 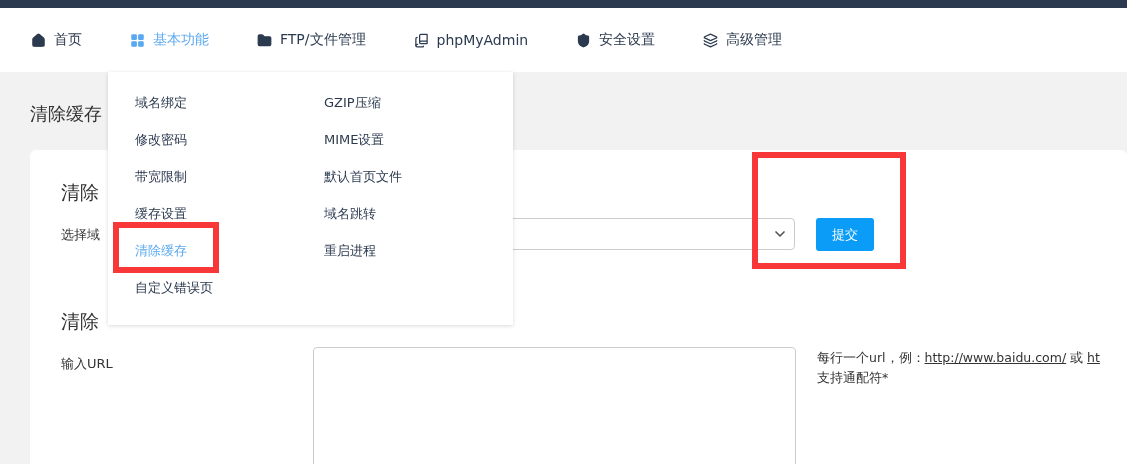 What do you see at coordinates (56, 40) in the screenshot?
I see `nav-item: 首页` at bounding box center [56, 40].